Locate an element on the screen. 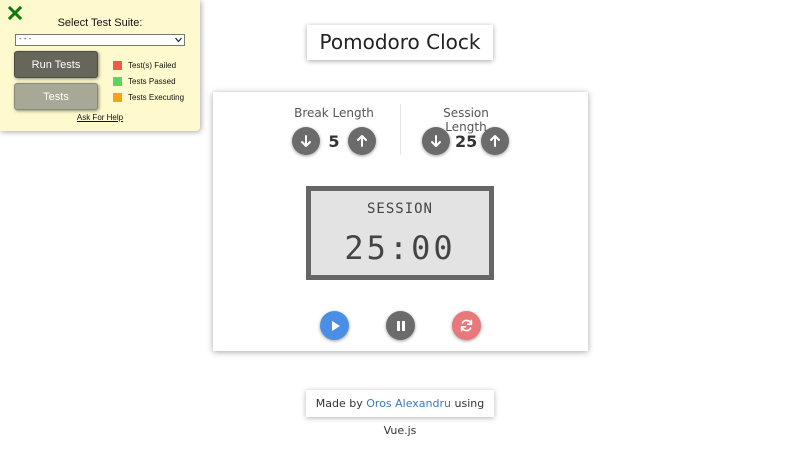 This screenshot has height=450, width=800. ask-for-help-link: Ask For Help is located at coordinates (100, 117).